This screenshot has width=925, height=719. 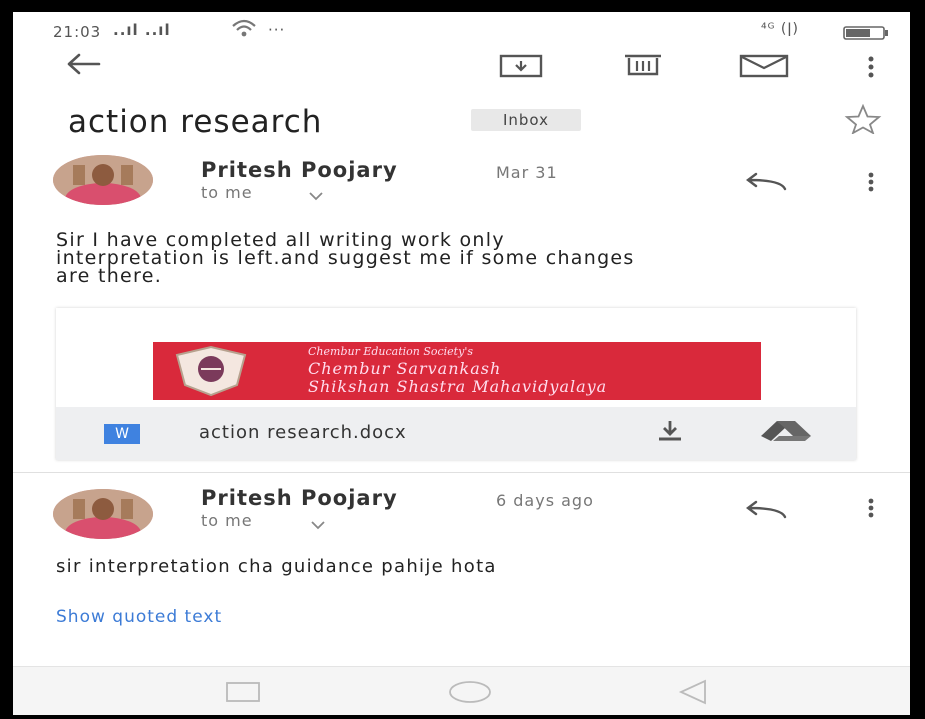 I want to click on banner-college-line1: Chembur Sarvankash, so click(x=405, y=368).